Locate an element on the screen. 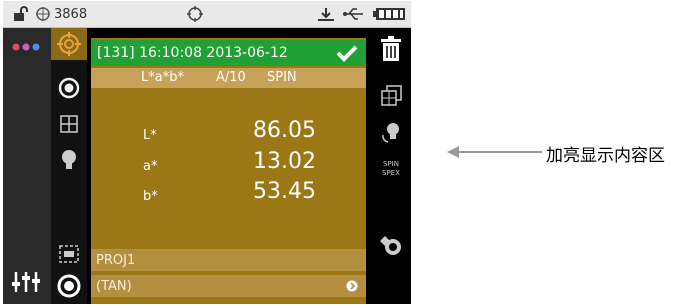 The width and height of the screenshot is (694, 305). value-number: 13.02 is located at coordinates (284, 161).